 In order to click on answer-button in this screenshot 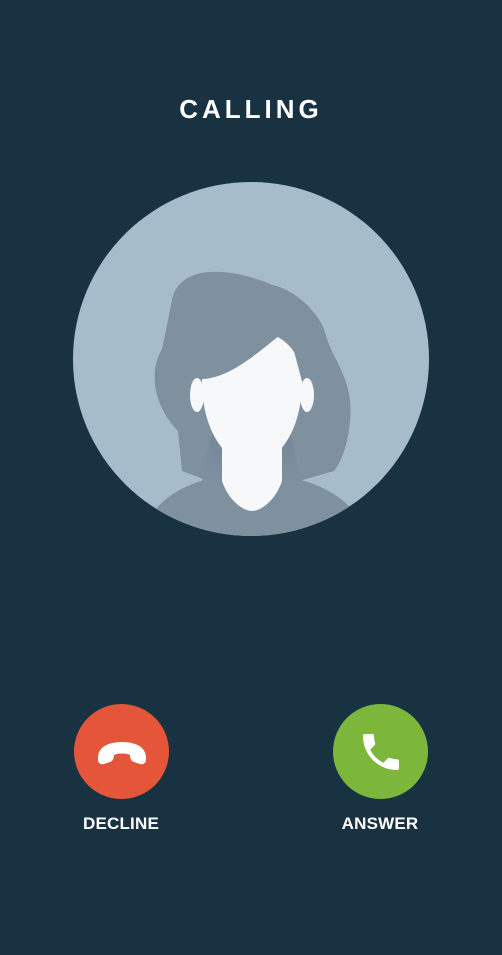, I will do `click(380, 751)`.